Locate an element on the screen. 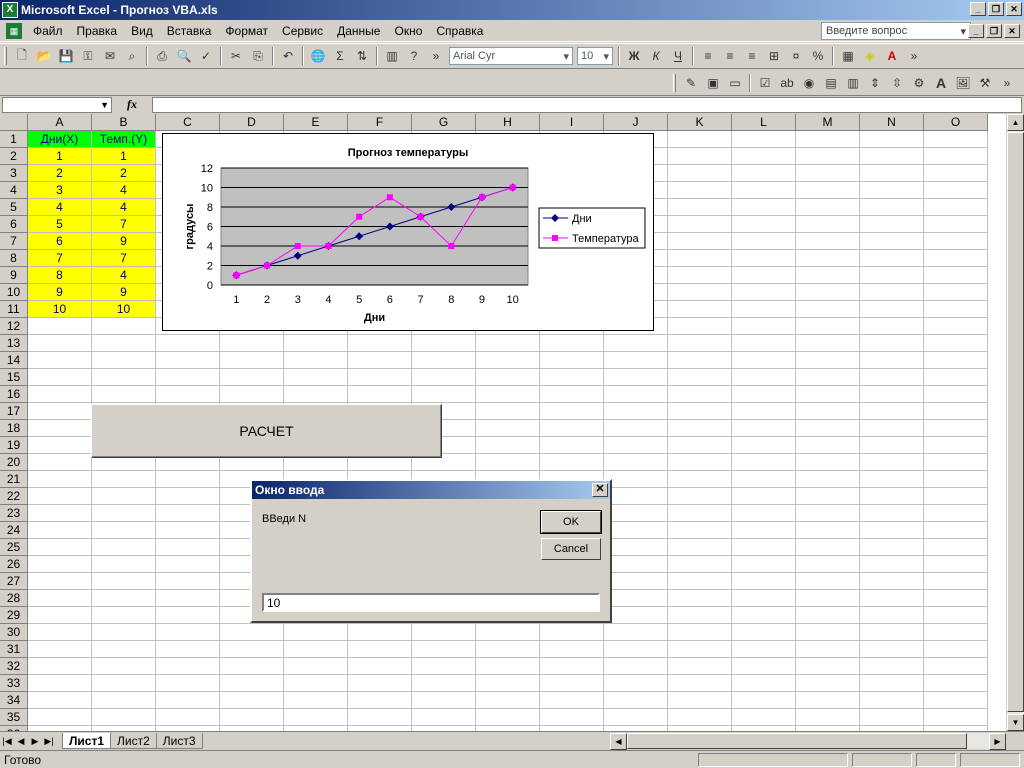 The height and width of the screenshot is (768, 1024). restore-button: ❐ is located at coordinates (996, 9).